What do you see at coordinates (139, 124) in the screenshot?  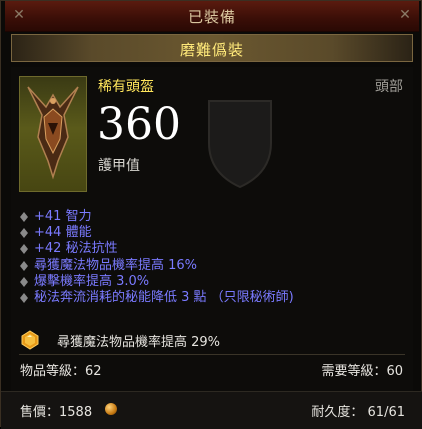 I see `armor-value: 360` at bounding box center [139, 124].